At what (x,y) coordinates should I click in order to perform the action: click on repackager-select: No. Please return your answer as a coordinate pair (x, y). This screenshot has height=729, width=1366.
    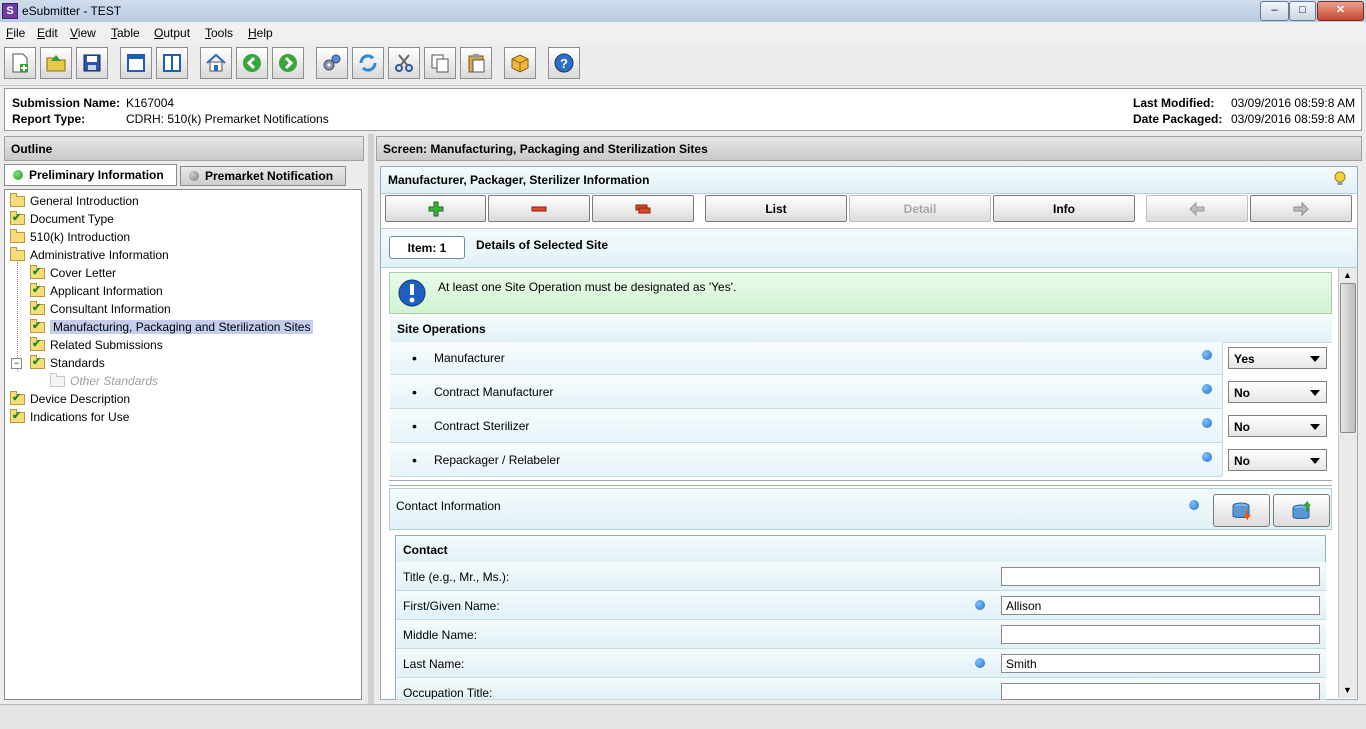
    Looking at the image, I should click on (1277, 460).